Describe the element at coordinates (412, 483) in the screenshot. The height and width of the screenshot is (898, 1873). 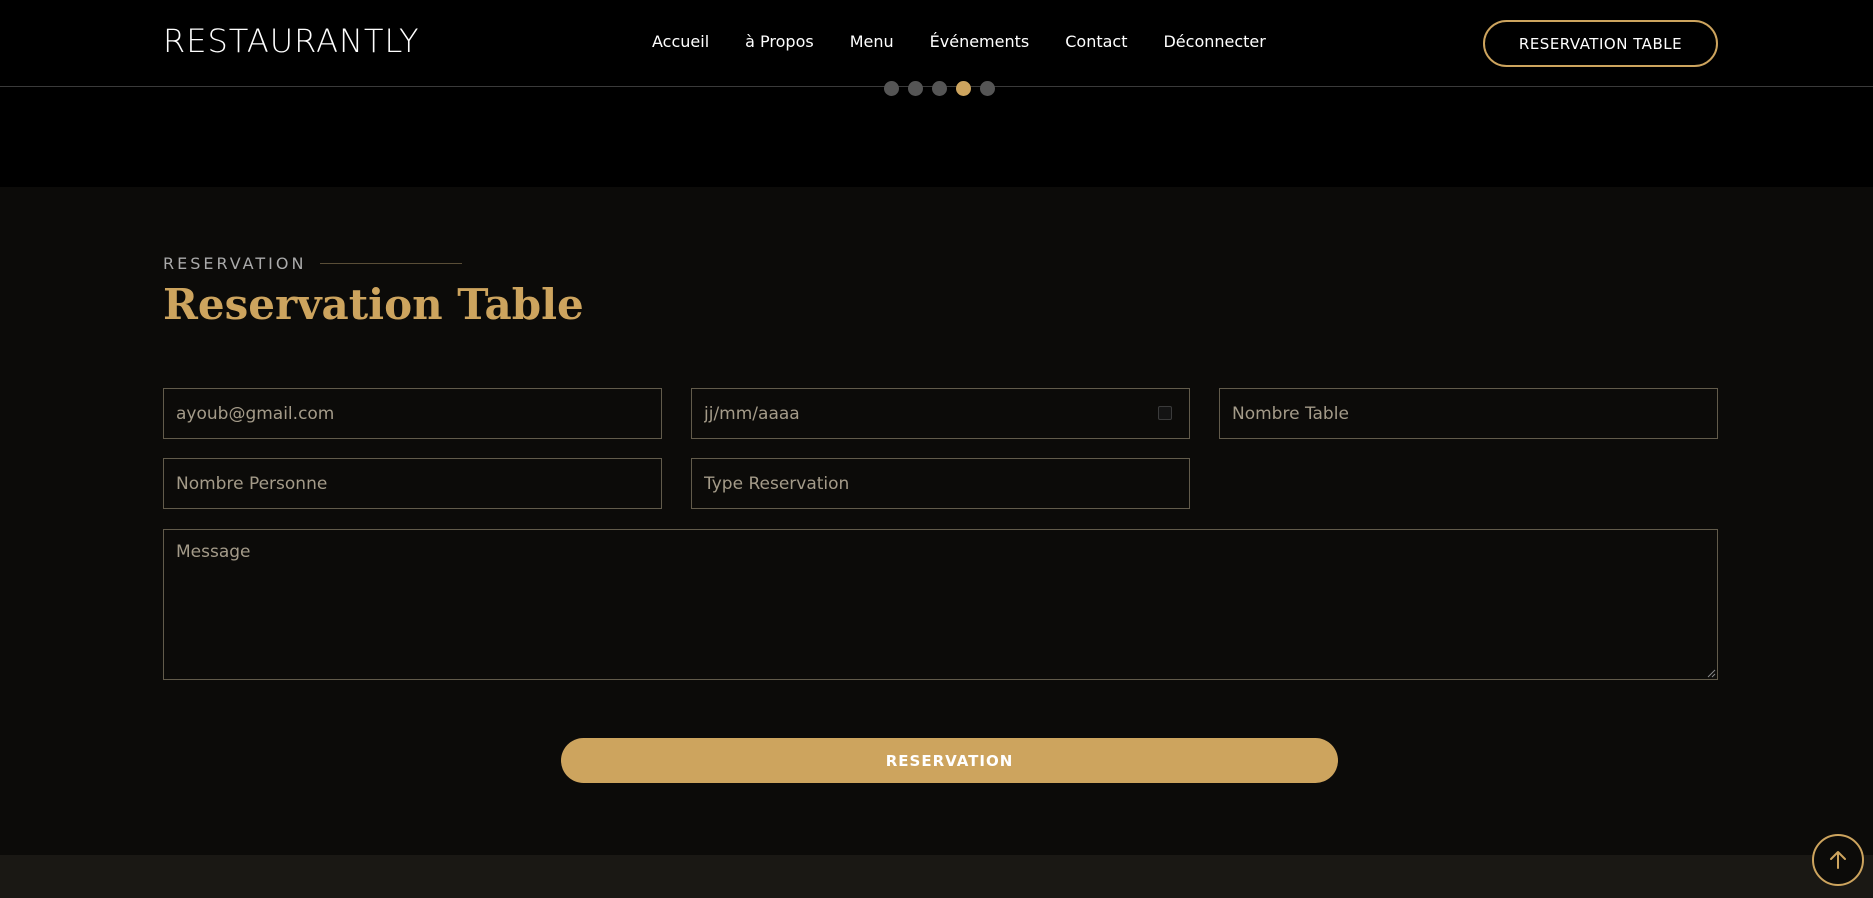
I see `persons-input` at that location.